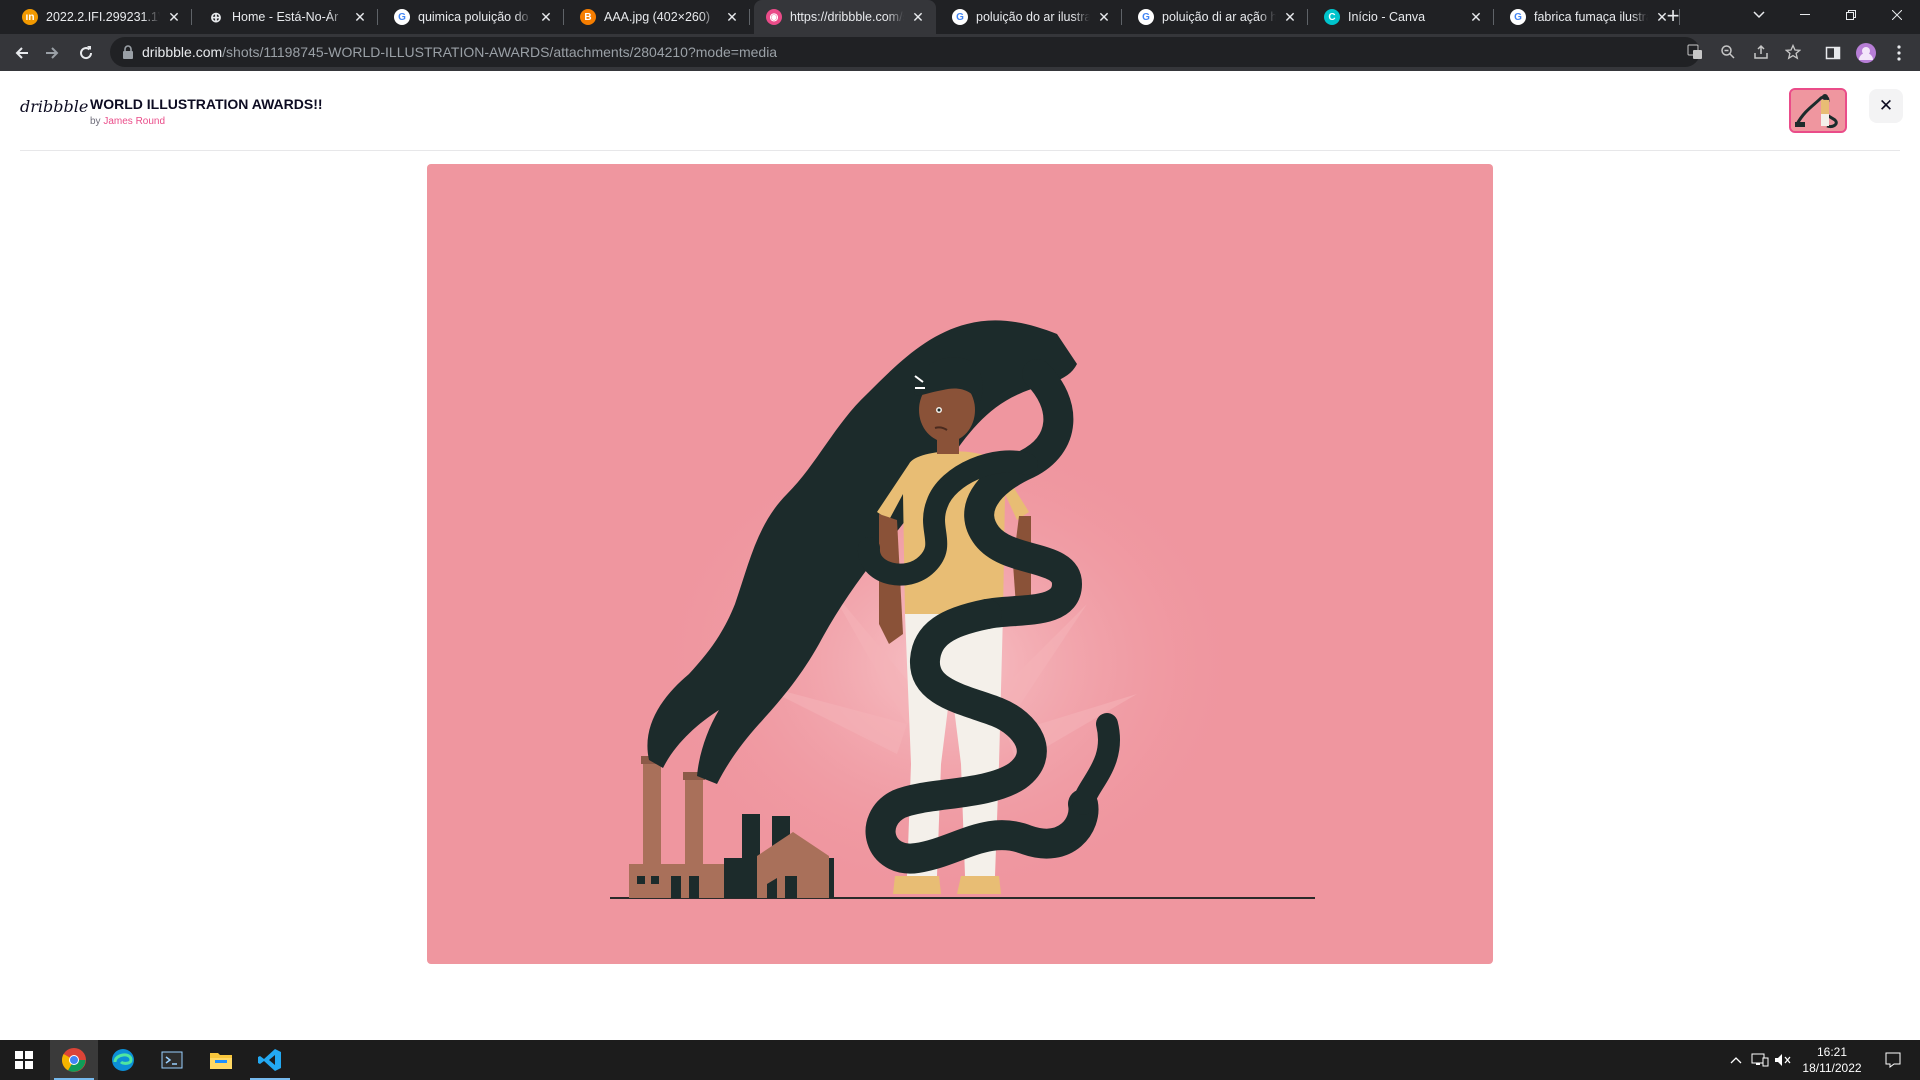 Image resolution: width=1920 pixels, height=1080 pixels. I want to click on url-host: dribbble.com, so click(182, 52).